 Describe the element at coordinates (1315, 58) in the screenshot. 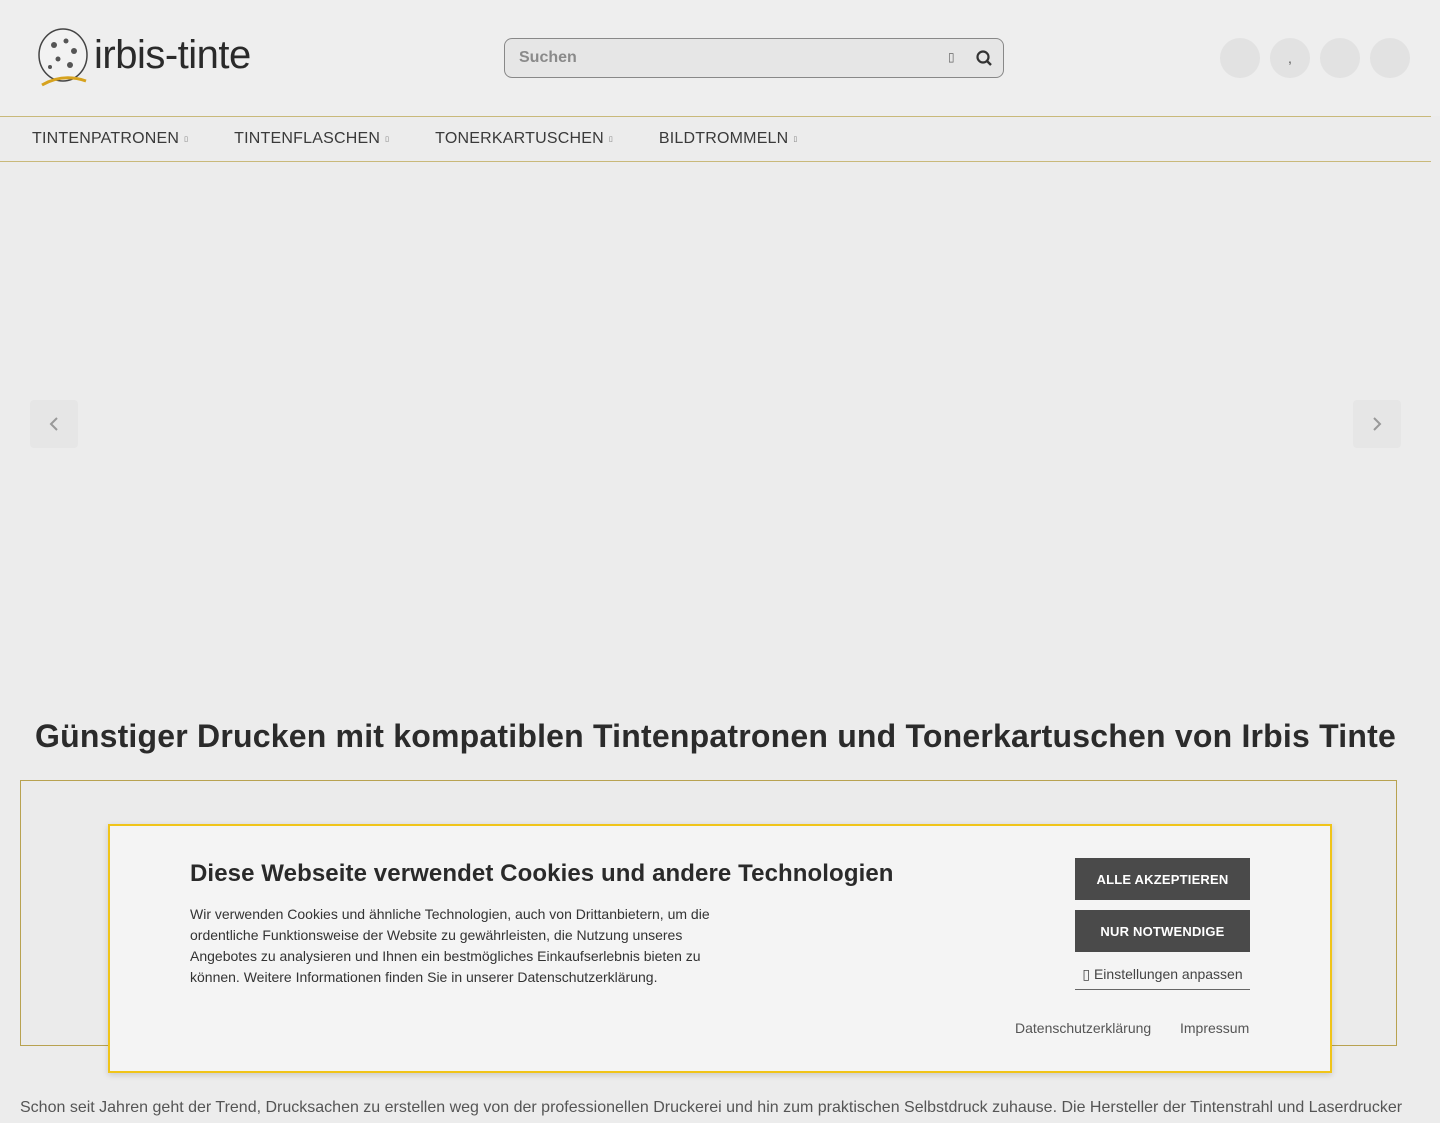

I see `header-actions: ,` at that location.